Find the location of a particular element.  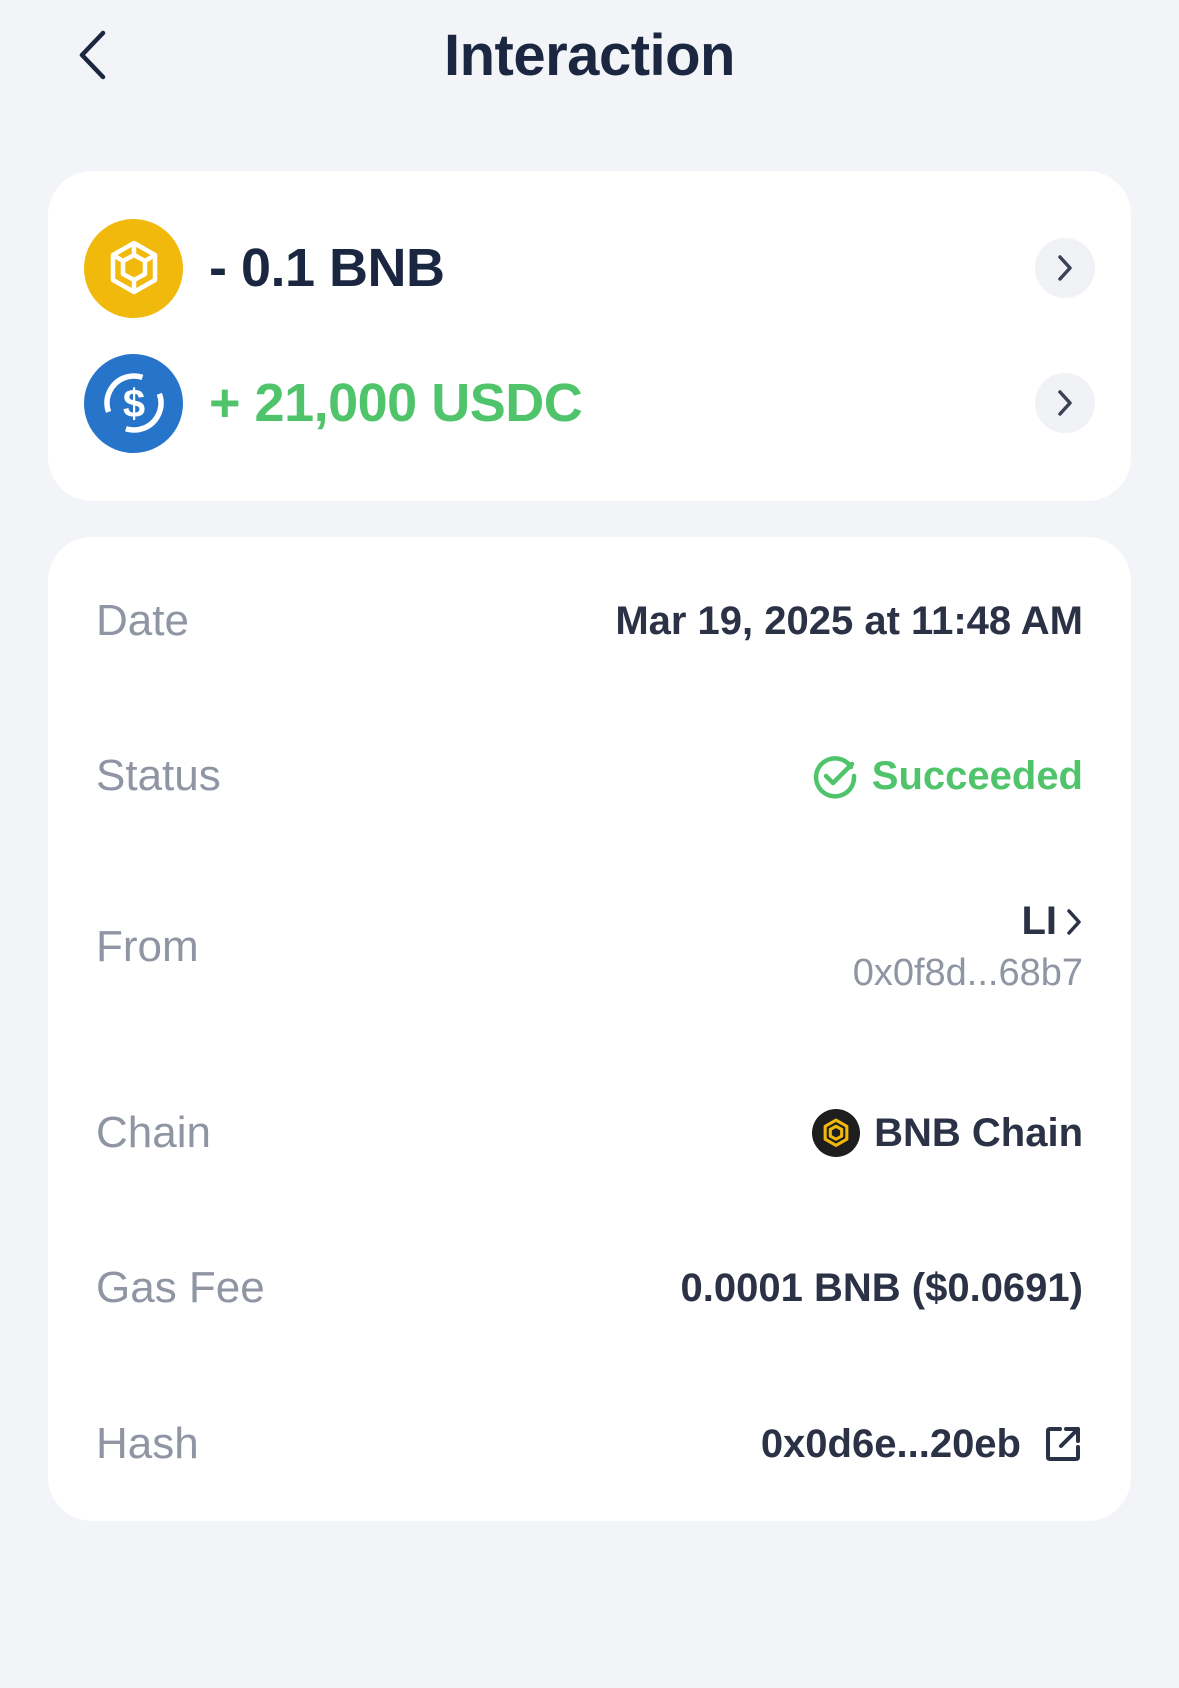

amount-bnb-detail-button is located at coordinates (1065, 268).